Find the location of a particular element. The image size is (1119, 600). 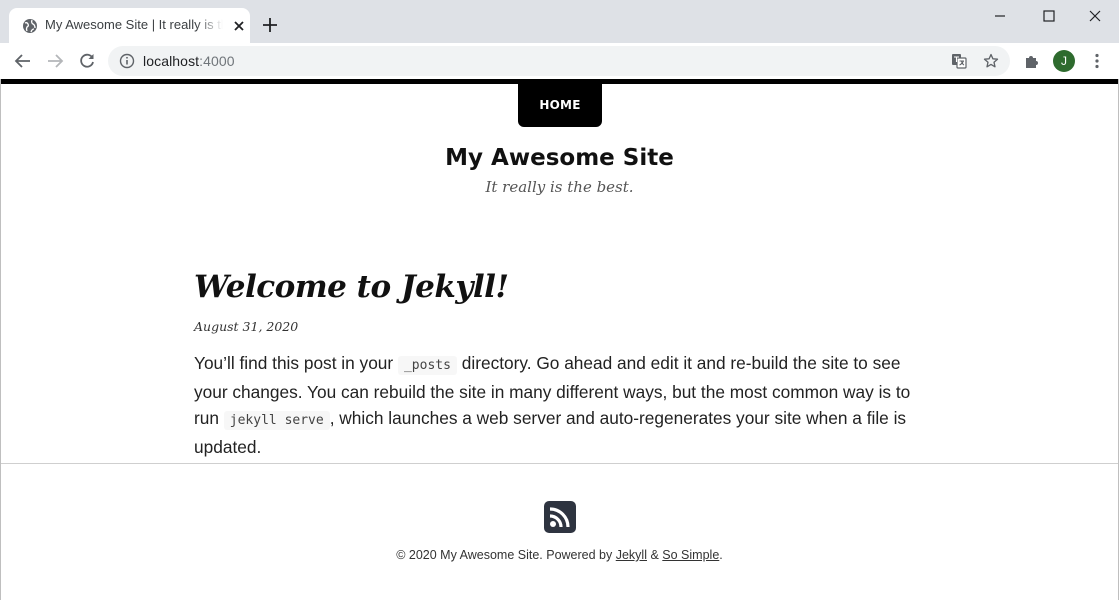

browser-tab-active: My Awesome Site | It really is the best. is located at coordinates (129, 25).